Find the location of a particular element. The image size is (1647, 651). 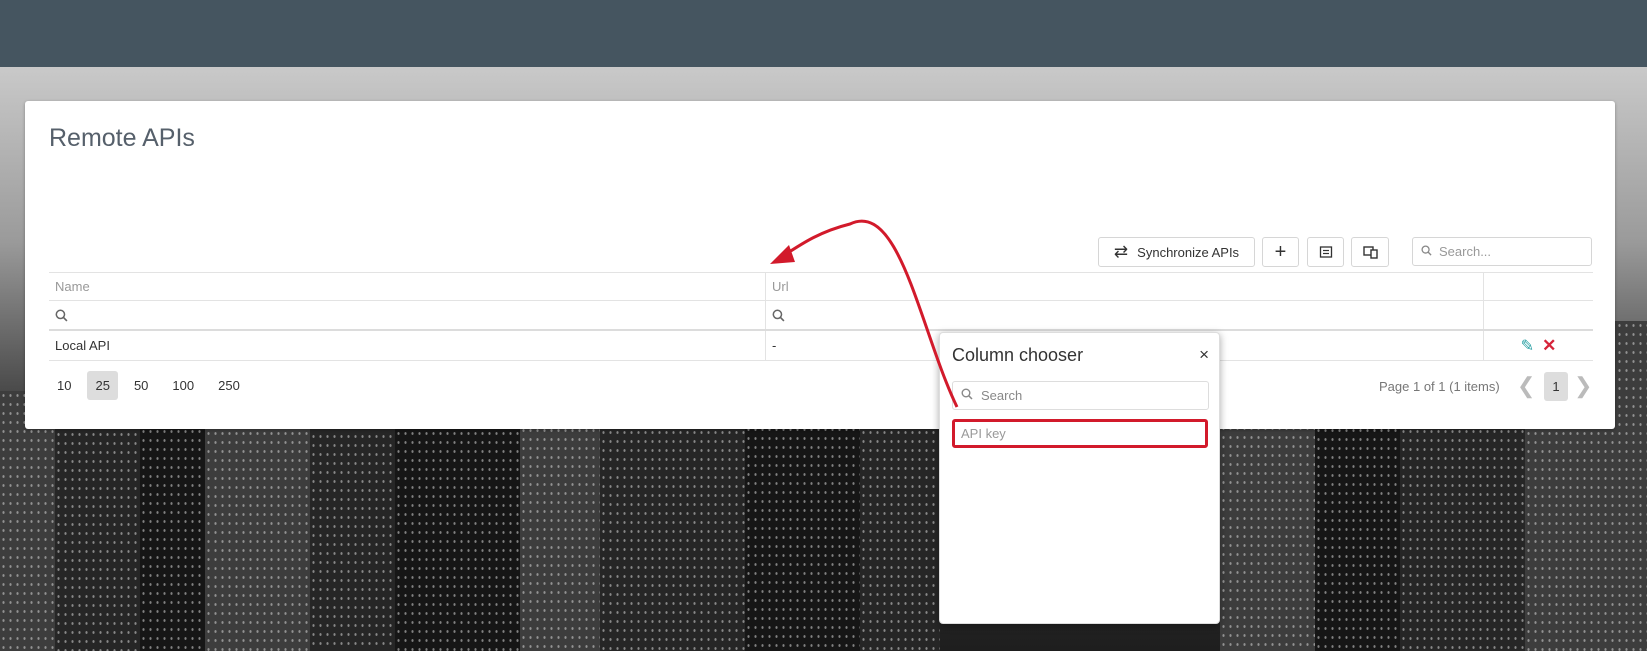

grid-header-row: Name Url is located at coordinates (821, 286).